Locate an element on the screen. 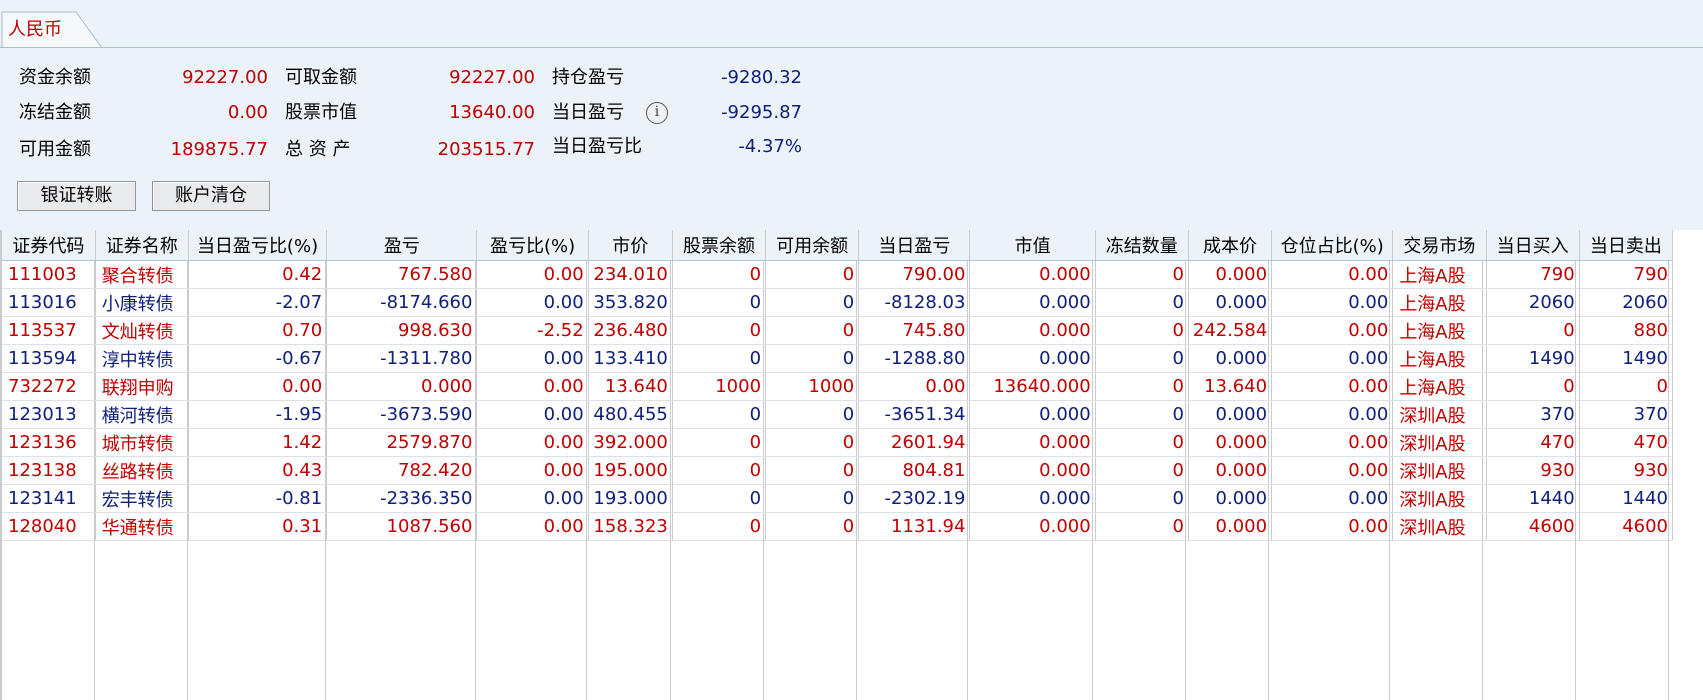 The height and width of the screenshot is (700, 1703). column-header: 仓位占比(%) is located at coordinates (1332, 245).